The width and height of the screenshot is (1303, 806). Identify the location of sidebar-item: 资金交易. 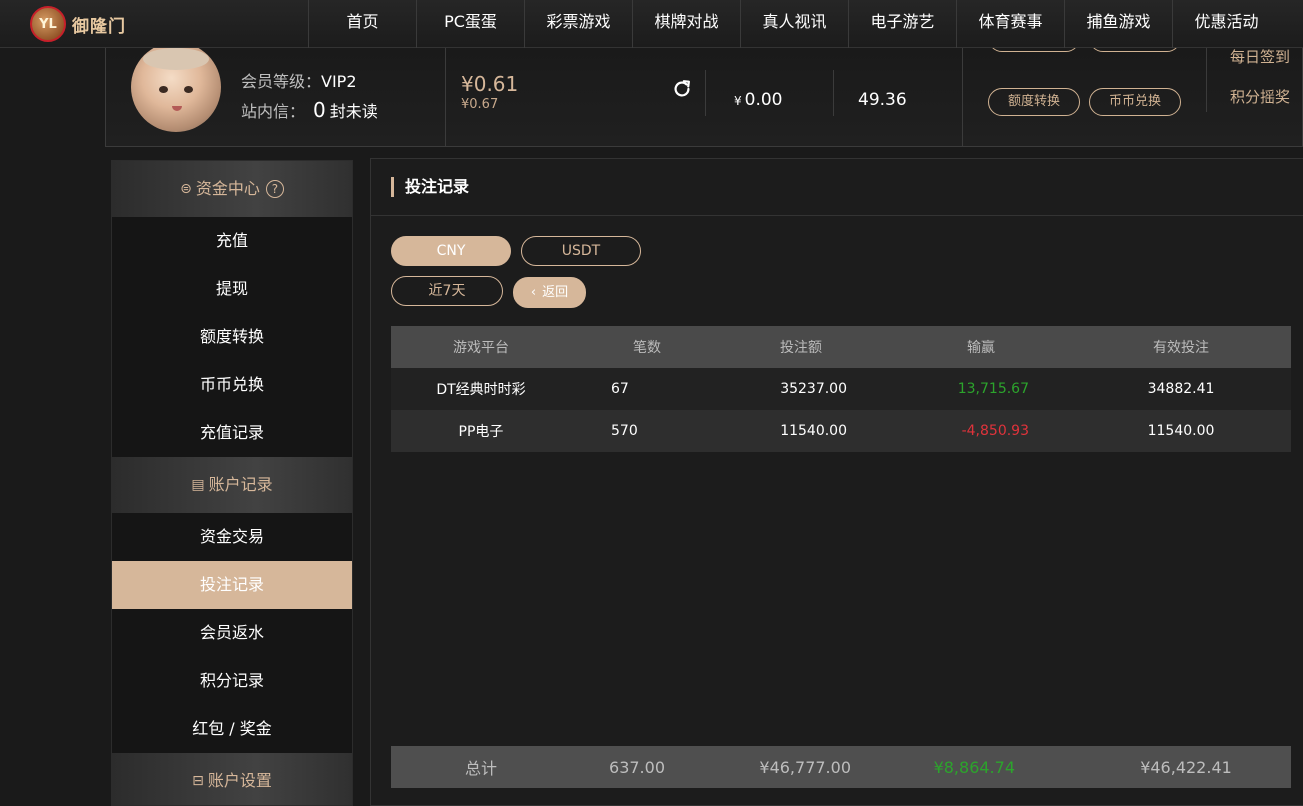
(232, 537).